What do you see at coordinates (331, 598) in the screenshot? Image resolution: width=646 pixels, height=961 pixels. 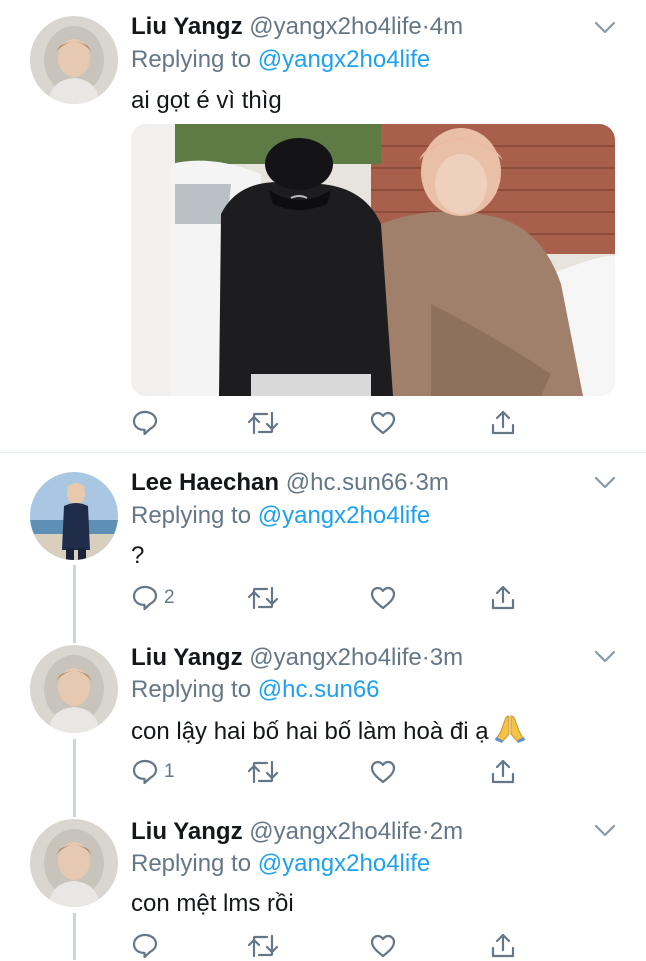 I see `tweet-actions: 2` at bounding box center [331, 598].